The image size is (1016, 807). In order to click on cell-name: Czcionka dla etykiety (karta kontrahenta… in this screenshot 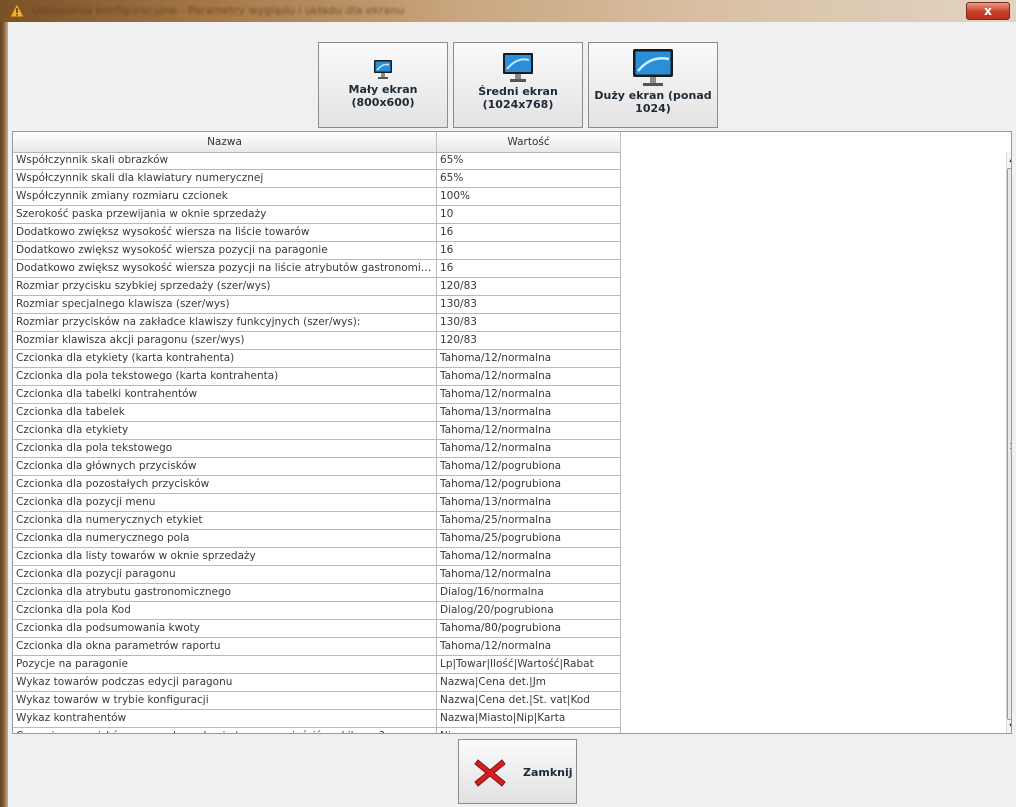, I will do `click(225, 359)`.